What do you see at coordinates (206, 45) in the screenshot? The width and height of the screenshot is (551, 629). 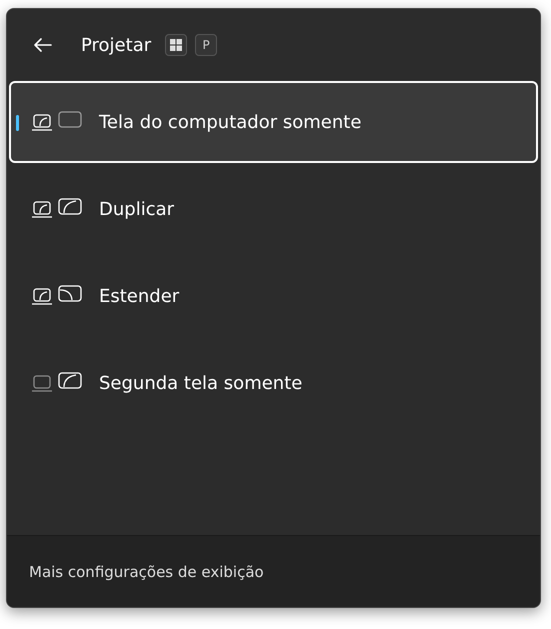 I see `shortcut-key: P` at bounding box center [206, 45].